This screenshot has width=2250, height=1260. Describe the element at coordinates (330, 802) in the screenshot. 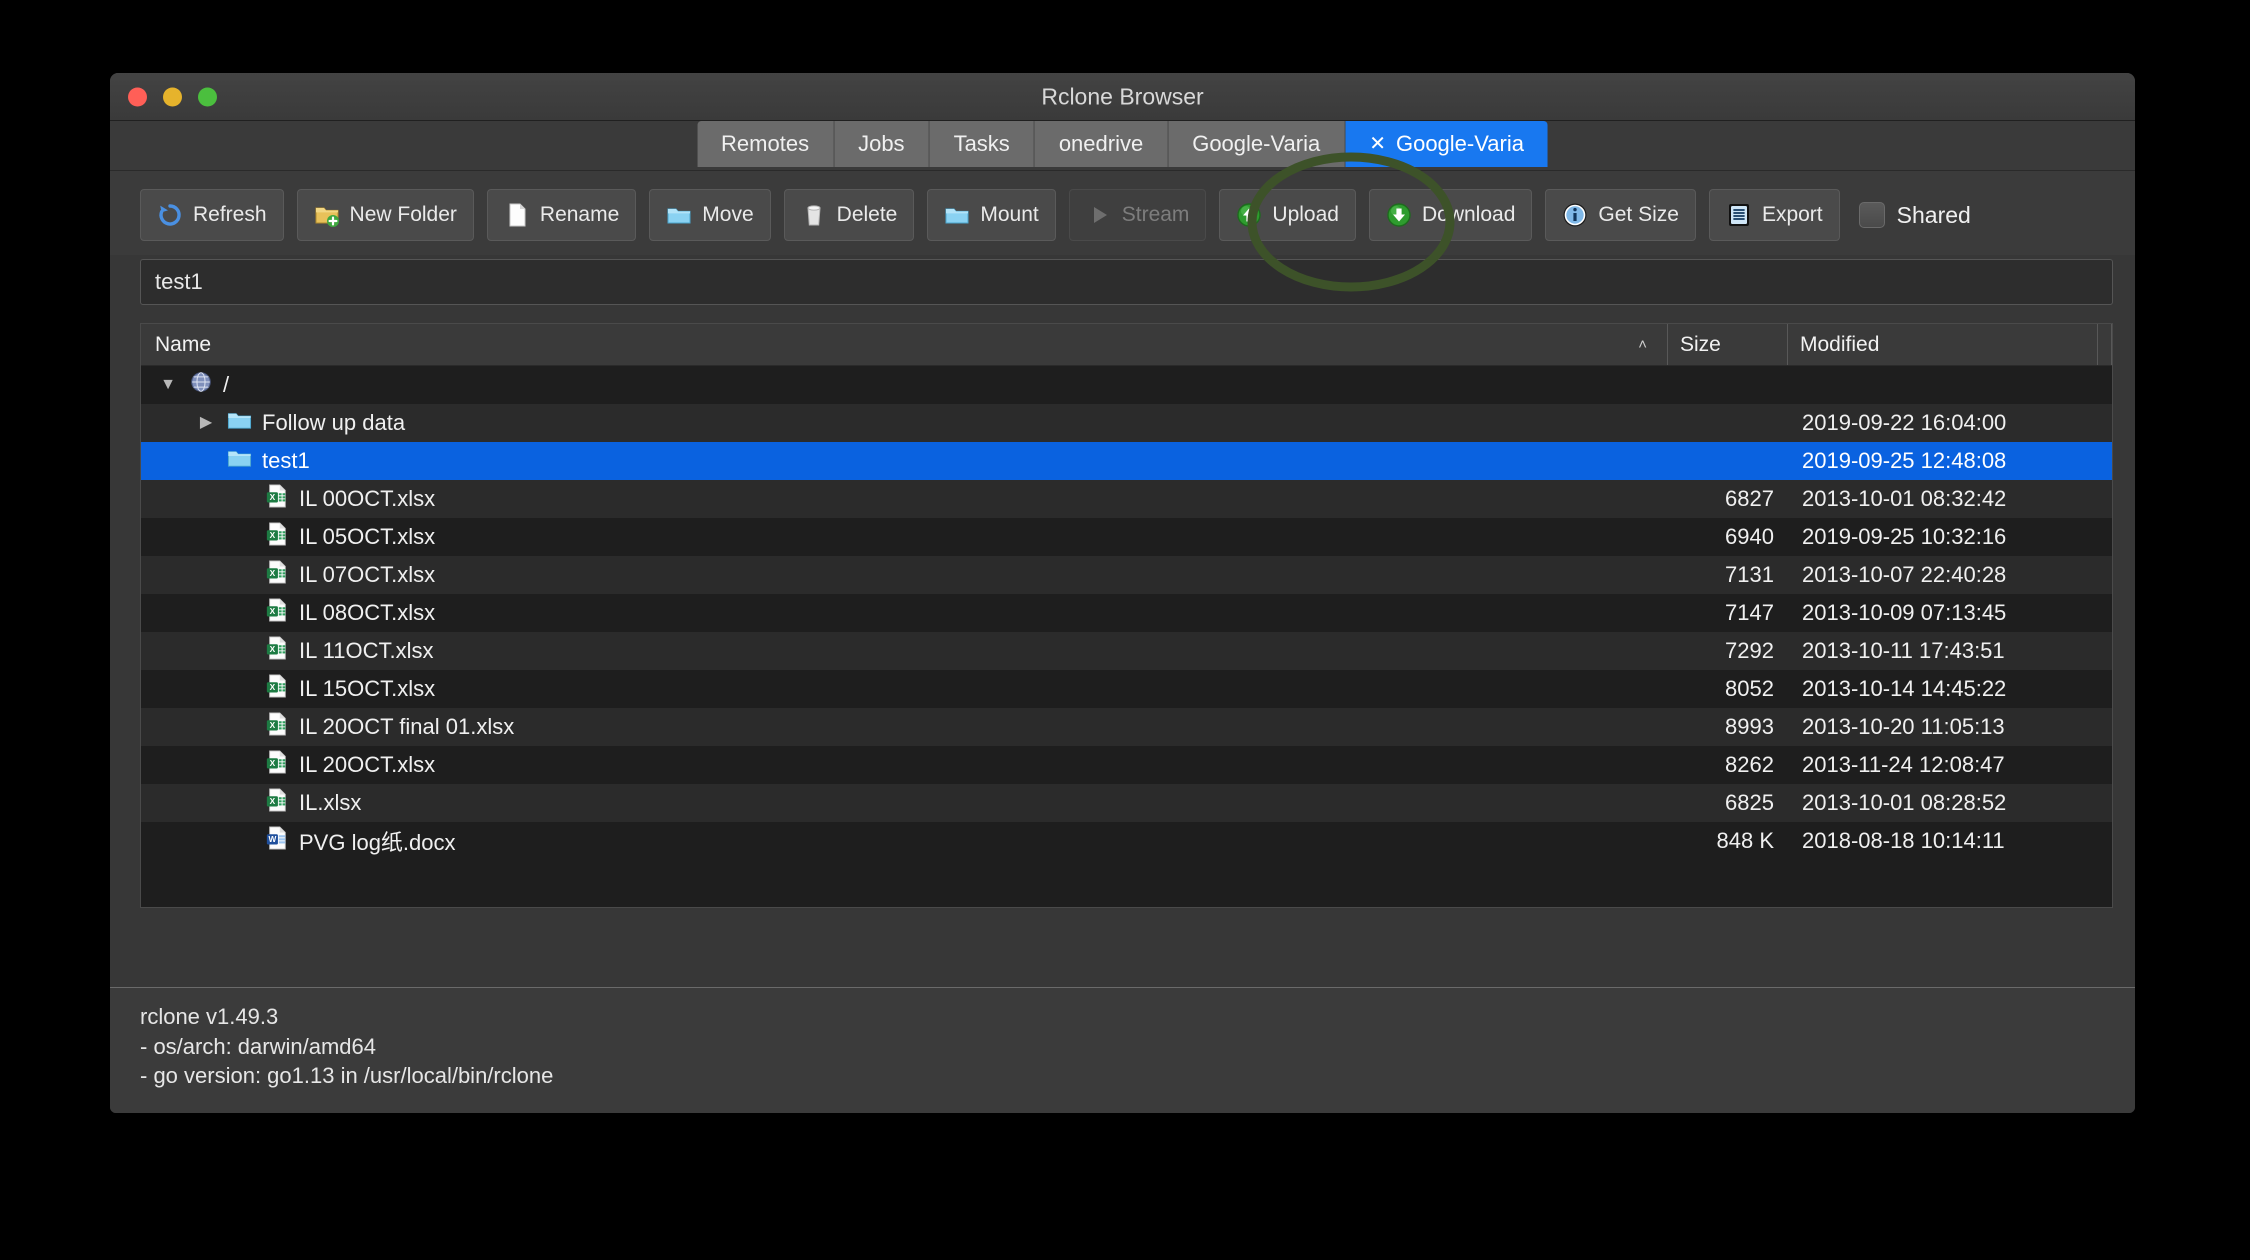

I see `tree-row-name-label: IL.xlsx` at that location.